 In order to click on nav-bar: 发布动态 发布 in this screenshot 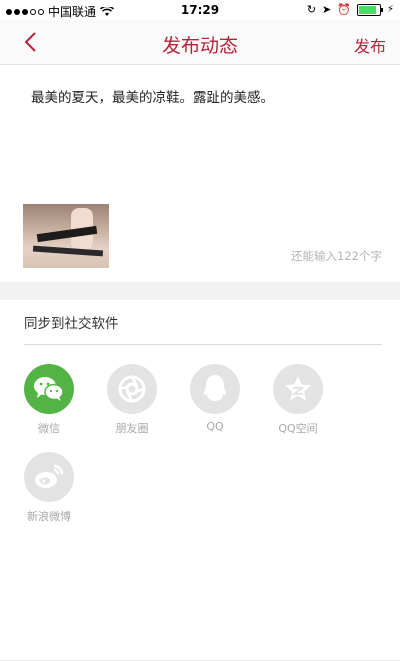, I will do `click(200, 42)`.